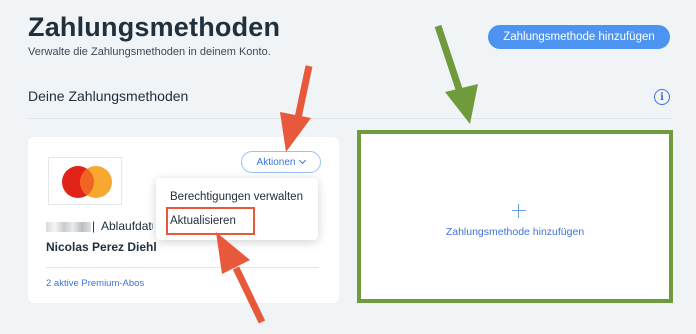  Describe the element at coordinates (350, 118) in the screenshot. I see `section-divider` at that location.